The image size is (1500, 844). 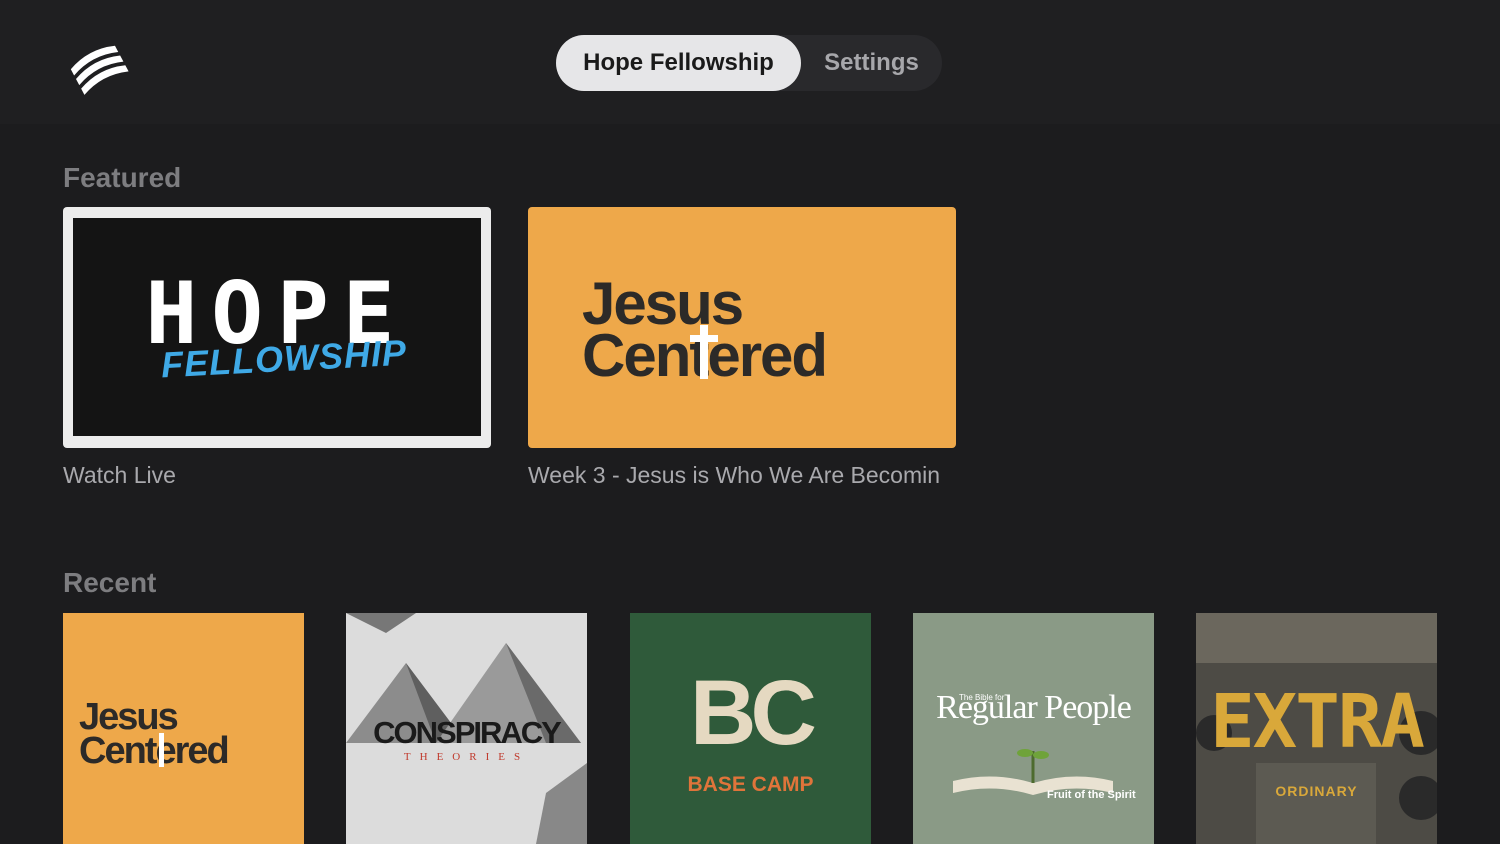 What do you see at coordinates (1316, 791) in the screenshot?
I see `artwork-ordinary-text: ORDINARY` at bounding box center [1316, 791].